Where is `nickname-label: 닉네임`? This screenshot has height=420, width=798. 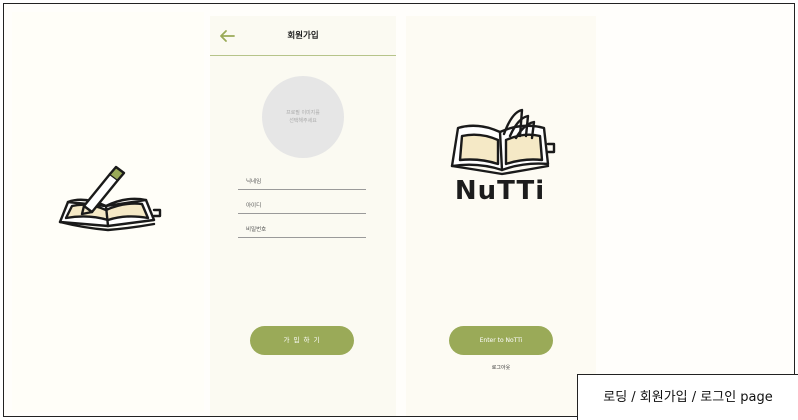 nickname-label: 닉네임 is located at coordinates (254, 182).